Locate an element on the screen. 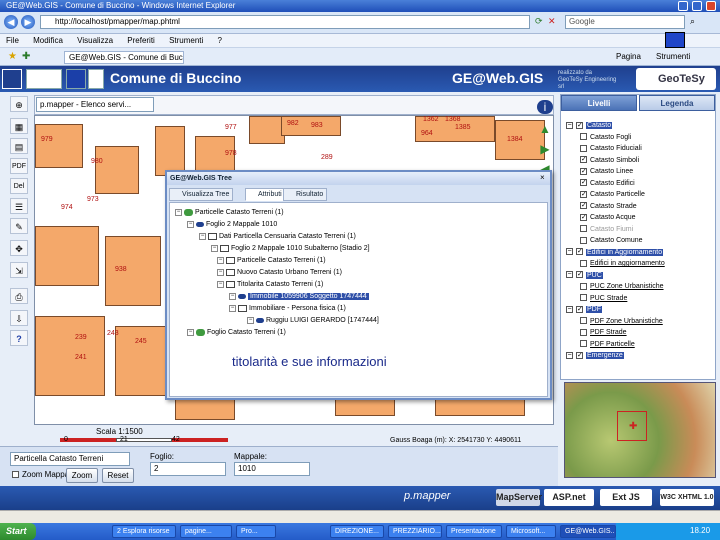  tree-node: − Foglio Catasto Terreni (1) is located at coordinates (236, 333).